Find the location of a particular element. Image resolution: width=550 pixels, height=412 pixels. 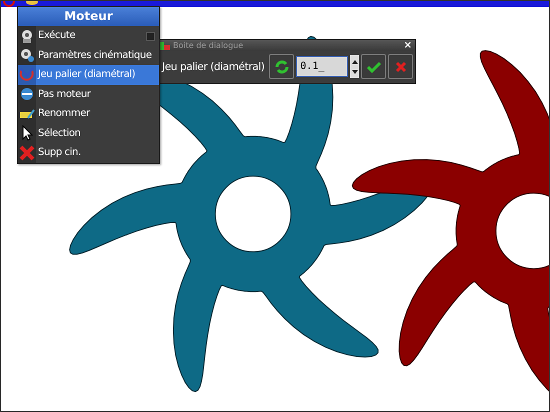

delete-icon is located at coordinates (27, 152).